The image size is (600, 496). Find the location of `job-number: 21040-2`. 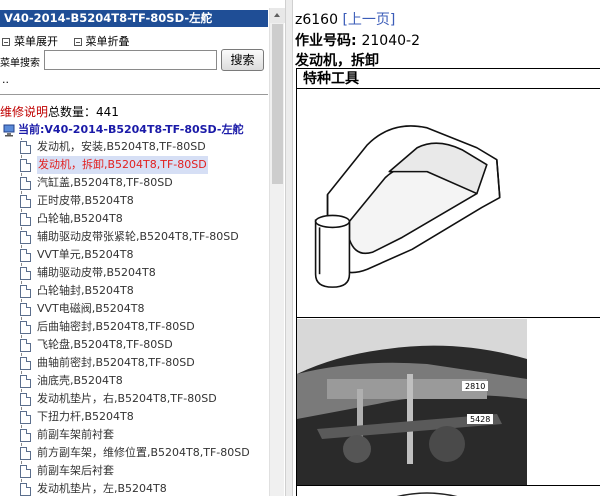

job-number: 21040-2 is located at coordinates (390, 41).